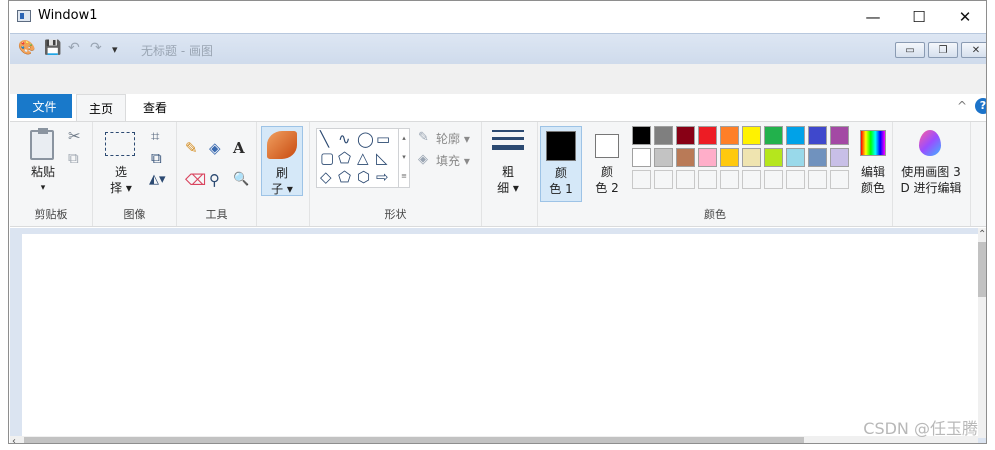 Image resolution: width=995 pixels, height=450 pixels. I want to click on shape-fill-label: 填充 ▾, so click(453, 160).